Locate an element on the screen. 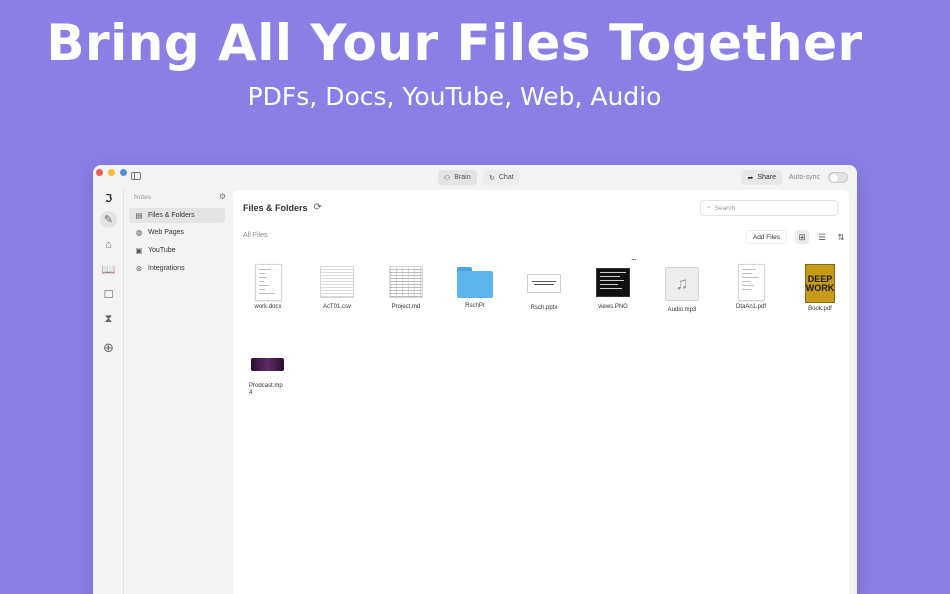  file-name: RschPr is located at coordinates (475, 306).